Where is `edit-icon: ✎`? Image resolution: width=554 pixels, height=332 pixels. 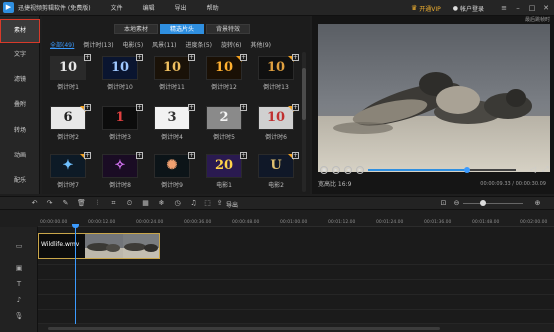 edit-icon: ✎ is located at coordinates (65, 203).